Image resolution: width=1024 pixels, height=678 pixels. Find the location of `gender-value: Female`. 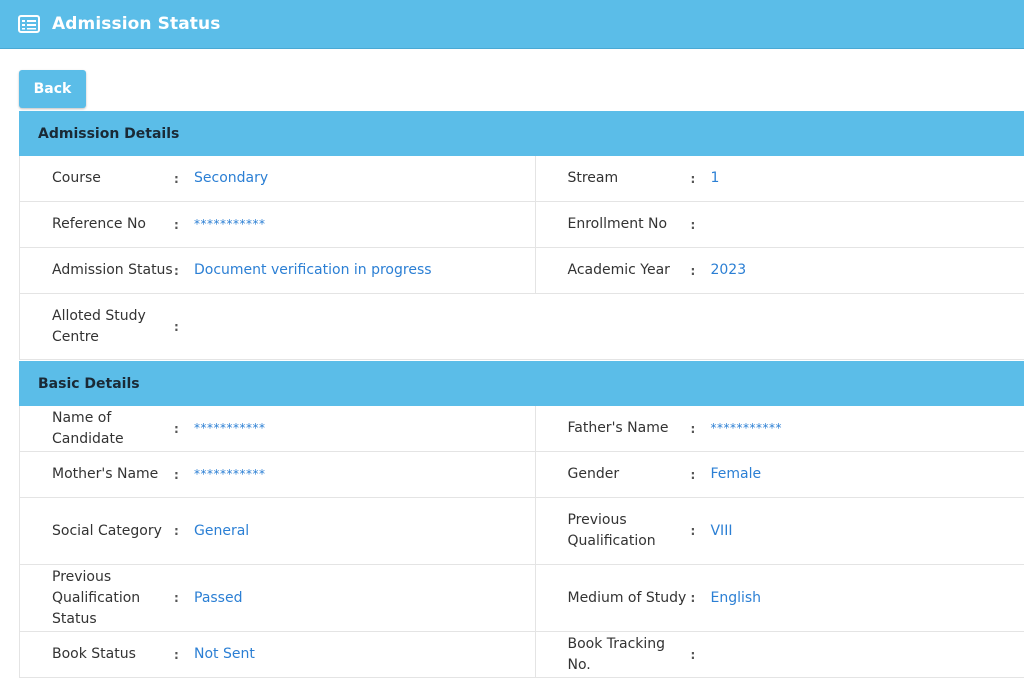

gender-value: Female is located at coordinates (736, 474).